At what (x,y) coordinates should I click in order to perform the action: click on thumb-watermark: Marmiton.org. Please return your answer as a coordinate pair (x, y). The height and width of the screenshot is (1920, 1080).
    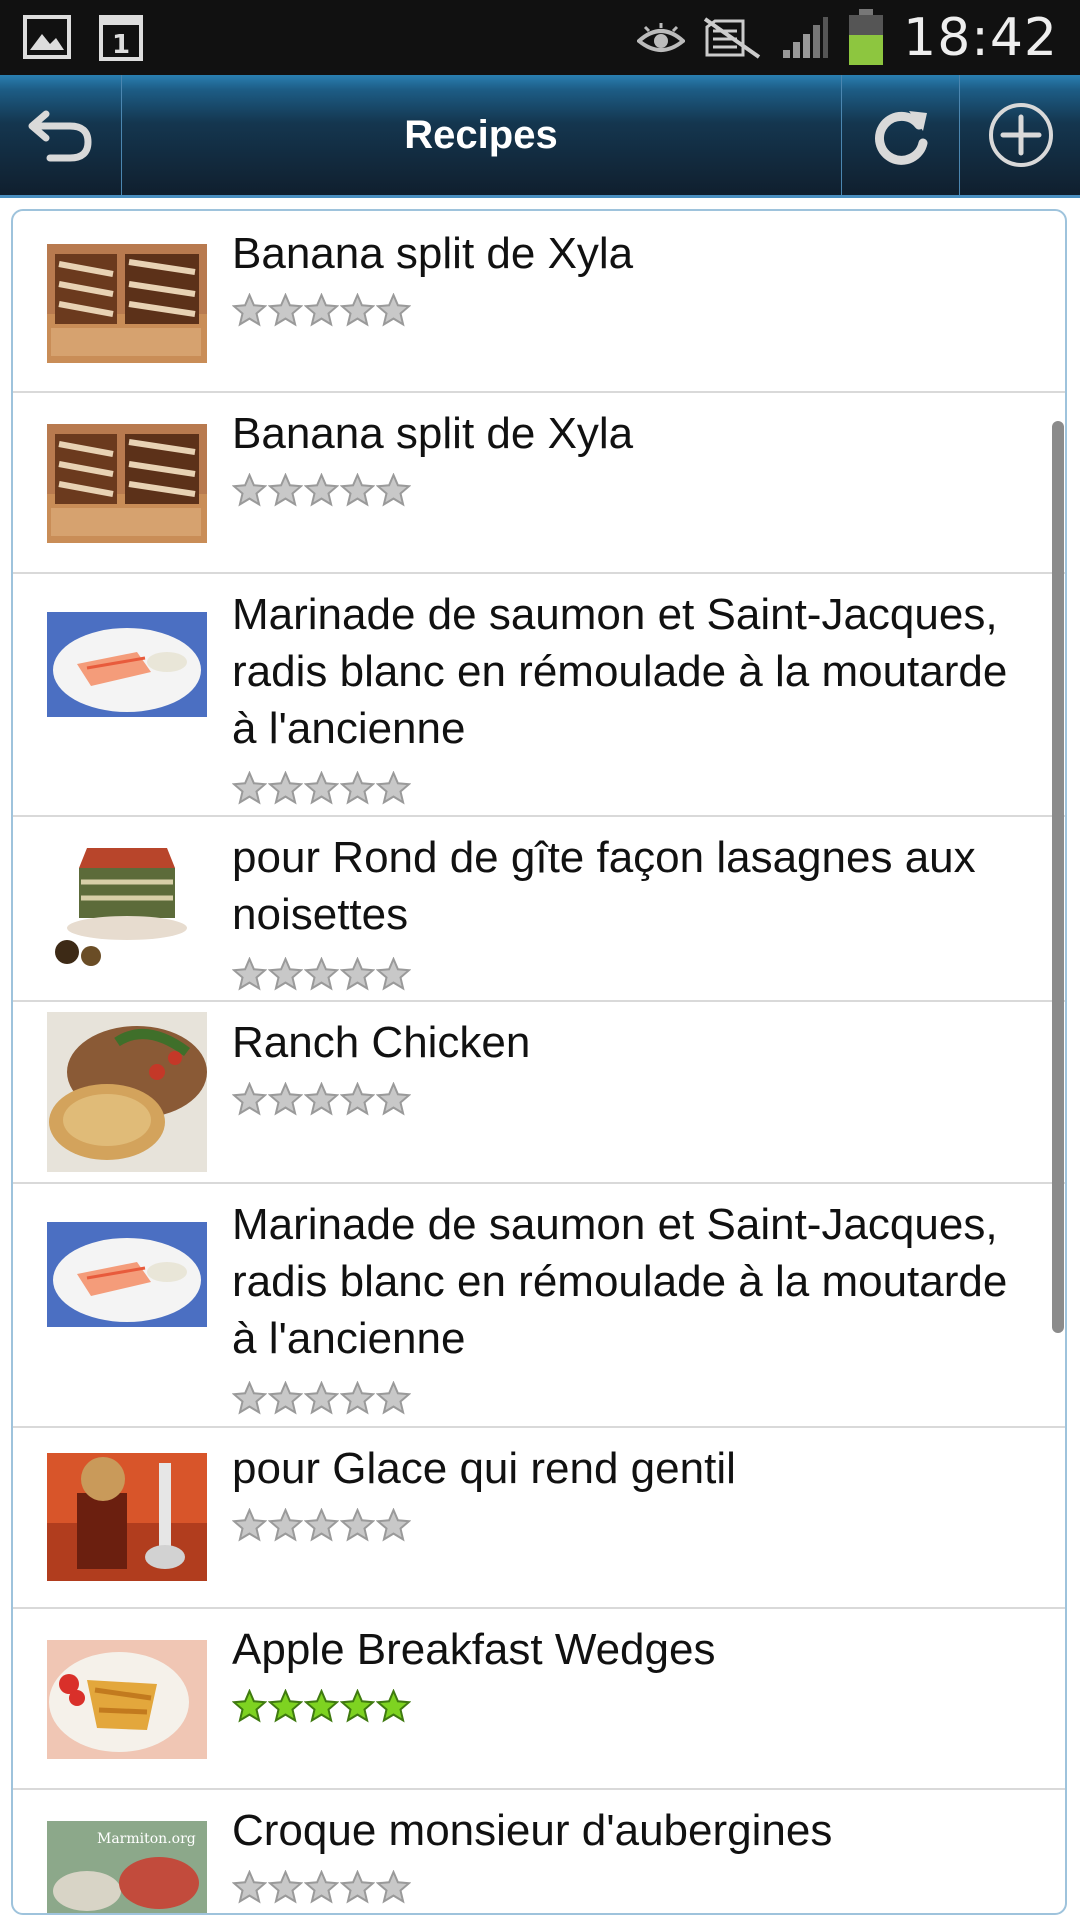
    Looking at the image, I should click on (146, 1839).